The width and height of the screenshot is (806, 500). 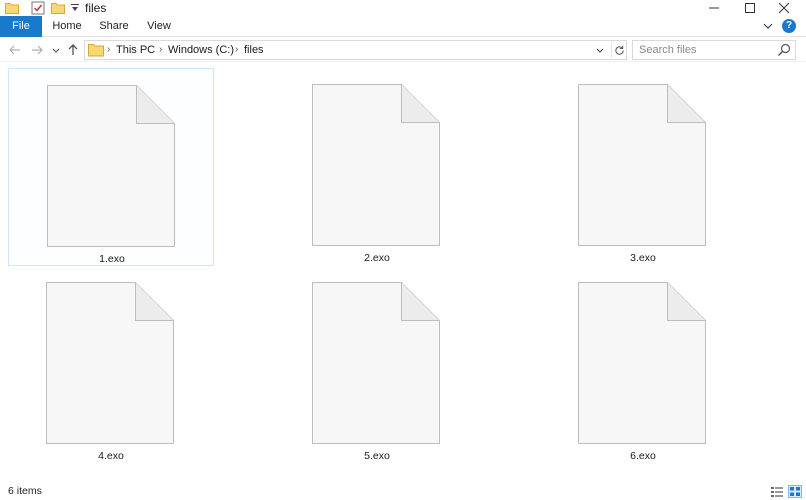 What do you see at coordinates (377, 258) in the screenshot?
I see `file-name: 2.exo` at bounding box center [377, 258].